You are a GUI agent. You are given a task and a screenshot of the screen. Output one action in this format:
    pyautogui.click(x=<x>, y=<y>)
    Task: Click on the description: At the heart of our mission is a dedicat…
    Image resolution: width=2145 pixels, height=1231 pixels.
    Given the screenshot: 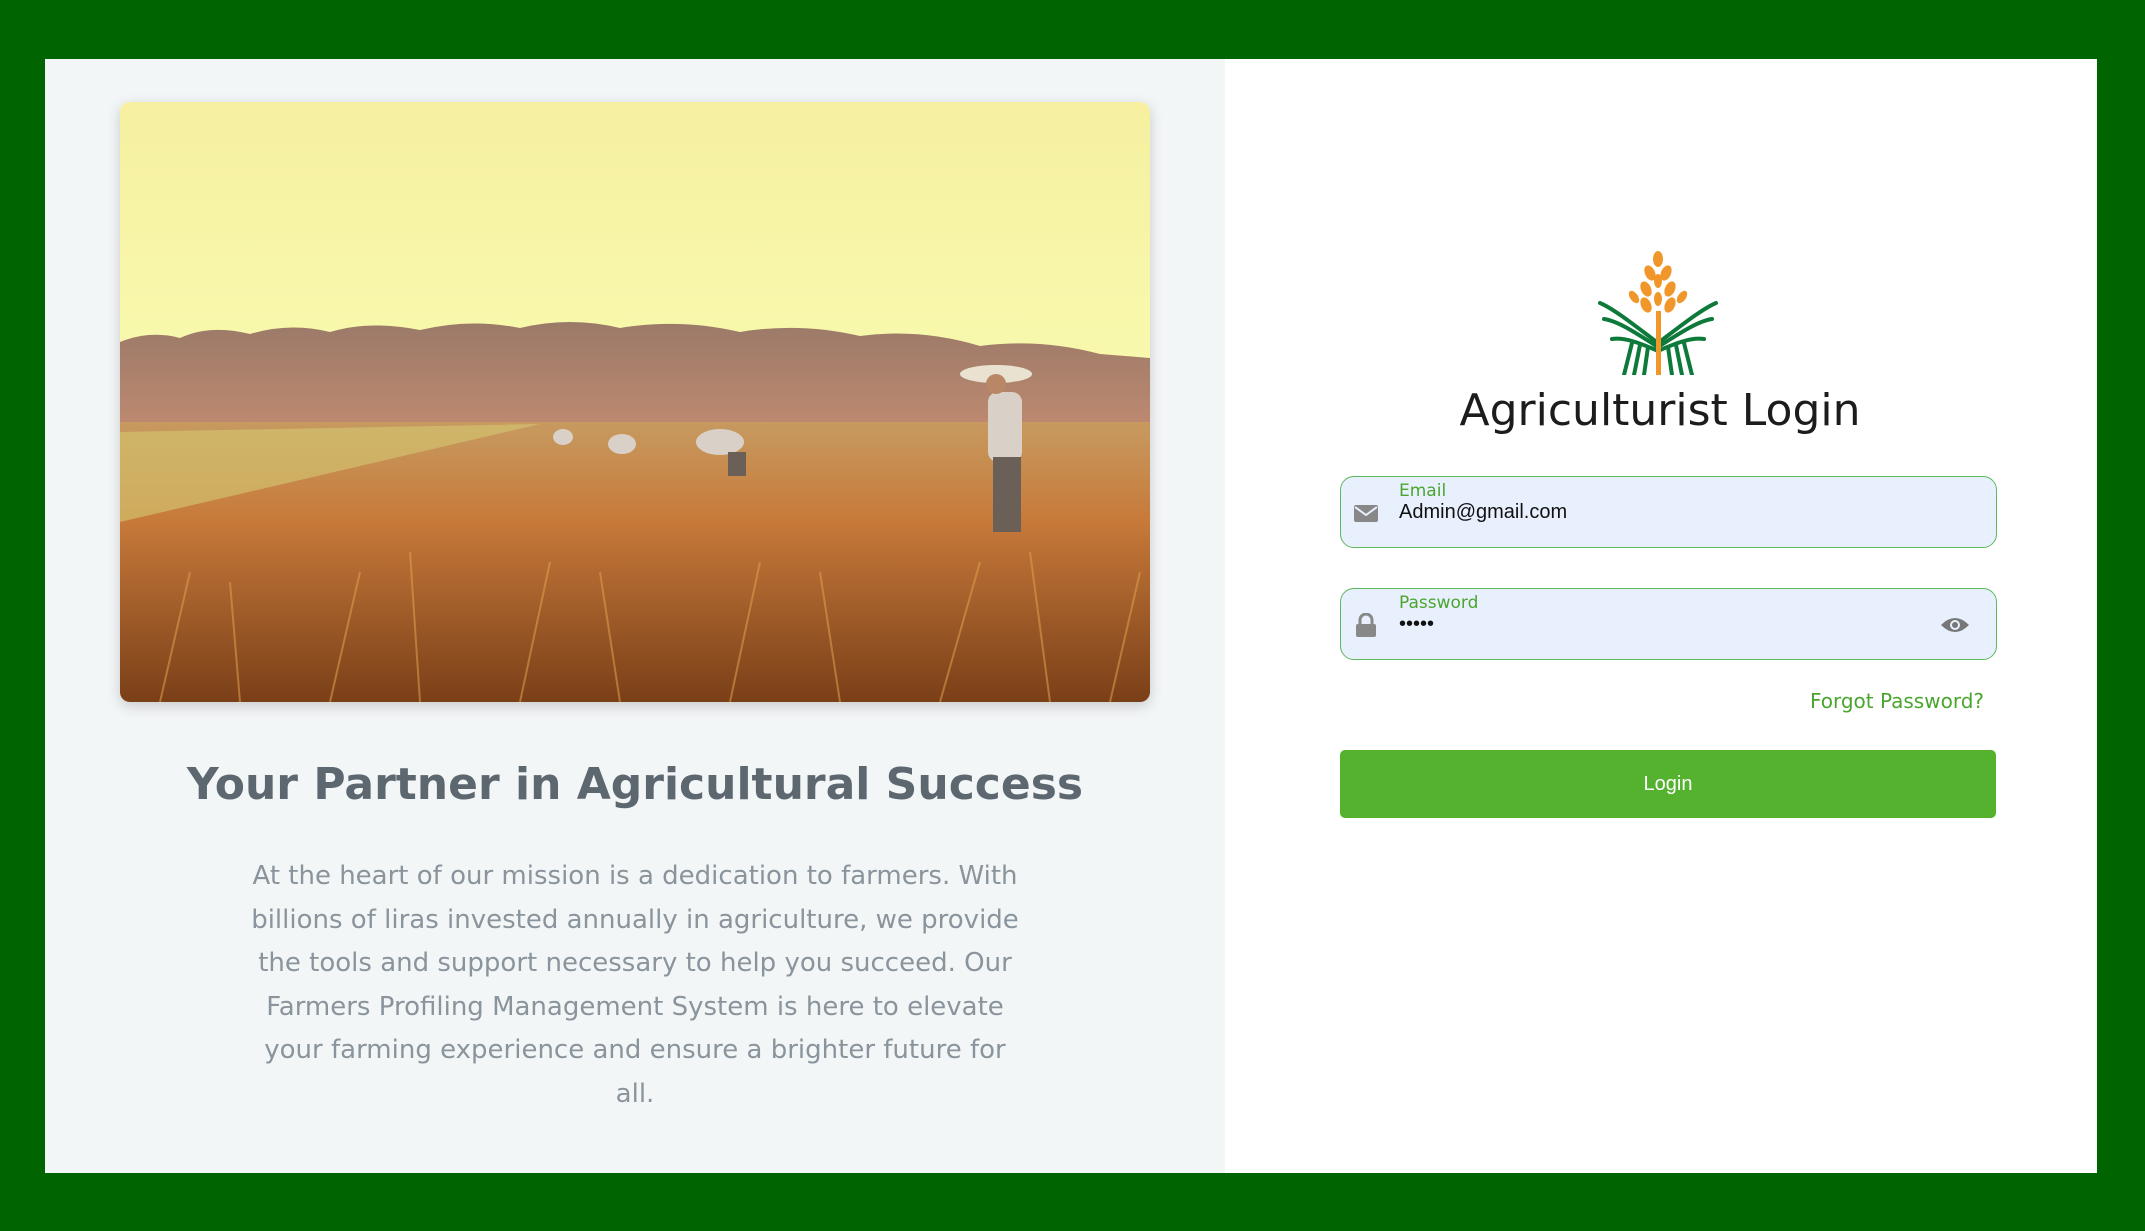 What is the action you would take?
    pyautogui.click(x=635, y=985)
    